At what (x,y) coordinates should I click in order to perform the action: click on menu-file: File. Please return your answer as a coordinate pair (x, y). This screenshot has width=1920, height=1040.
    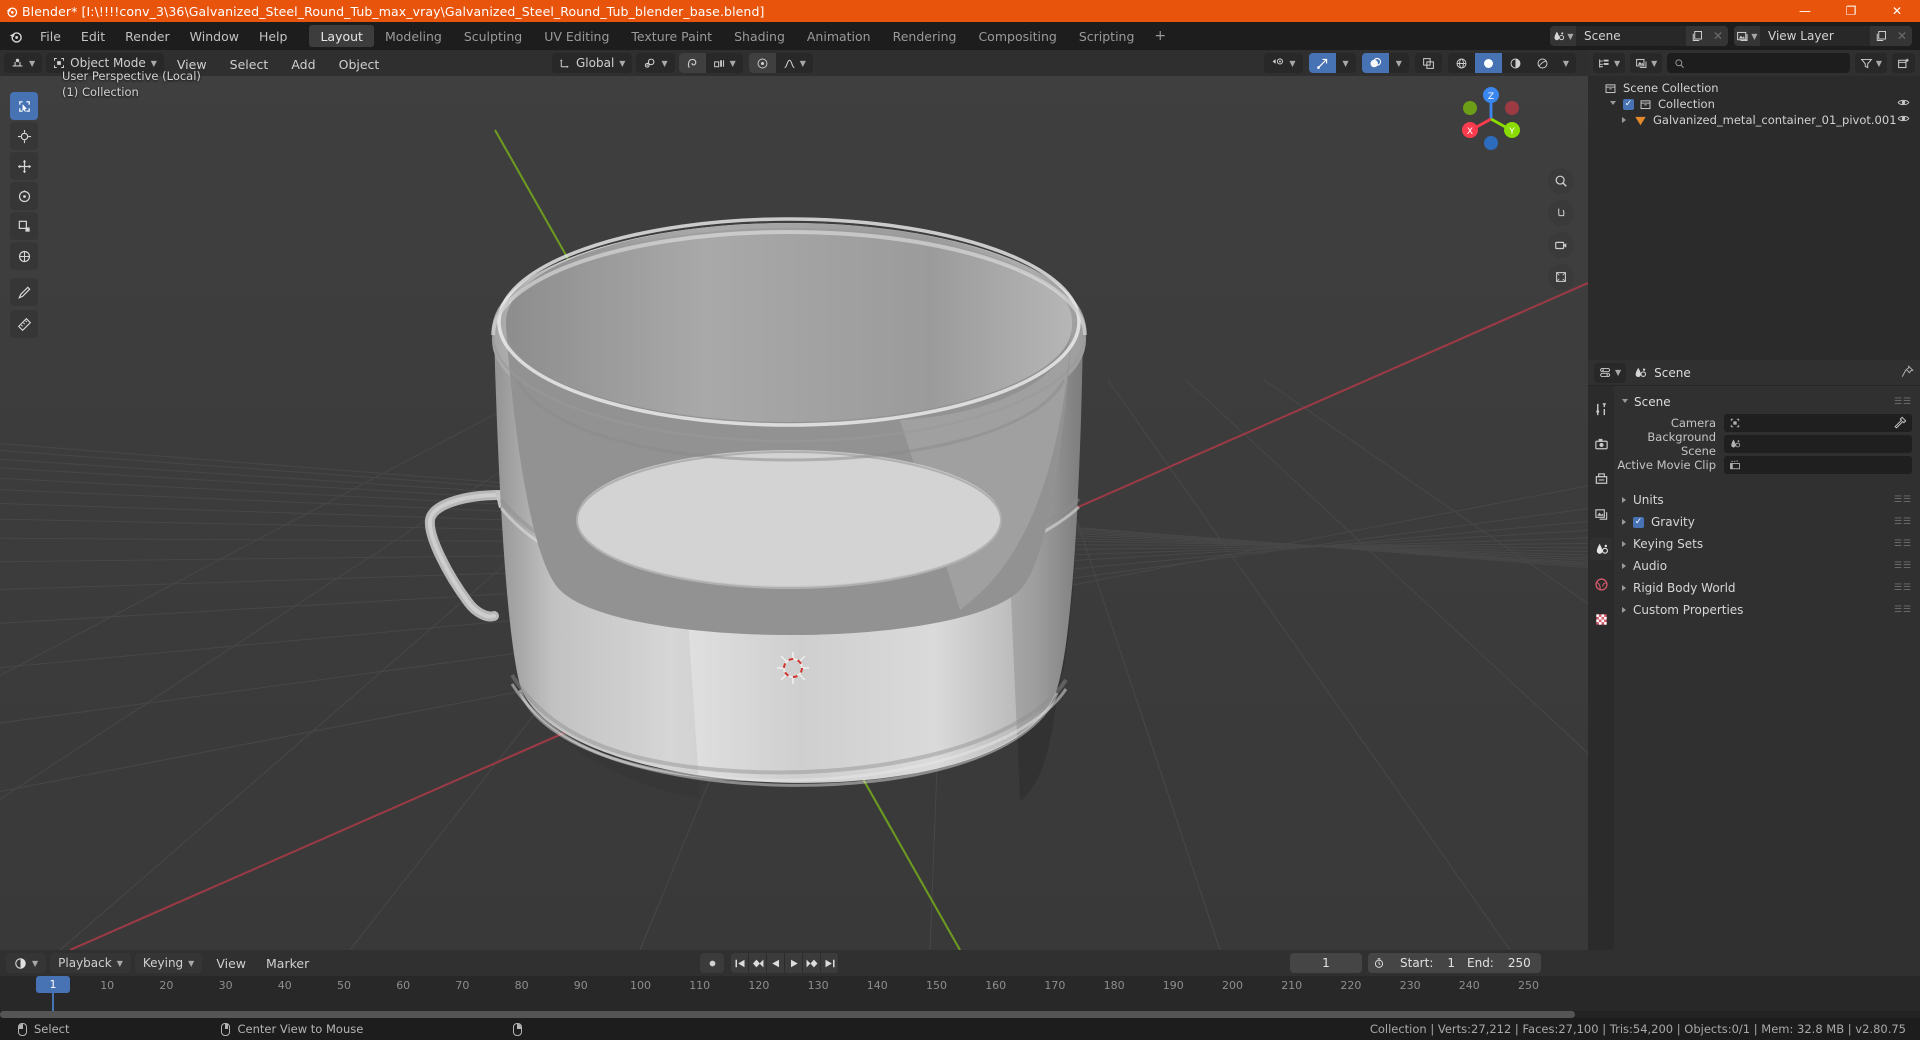
    Looking at the image, I should click on (50, 36).